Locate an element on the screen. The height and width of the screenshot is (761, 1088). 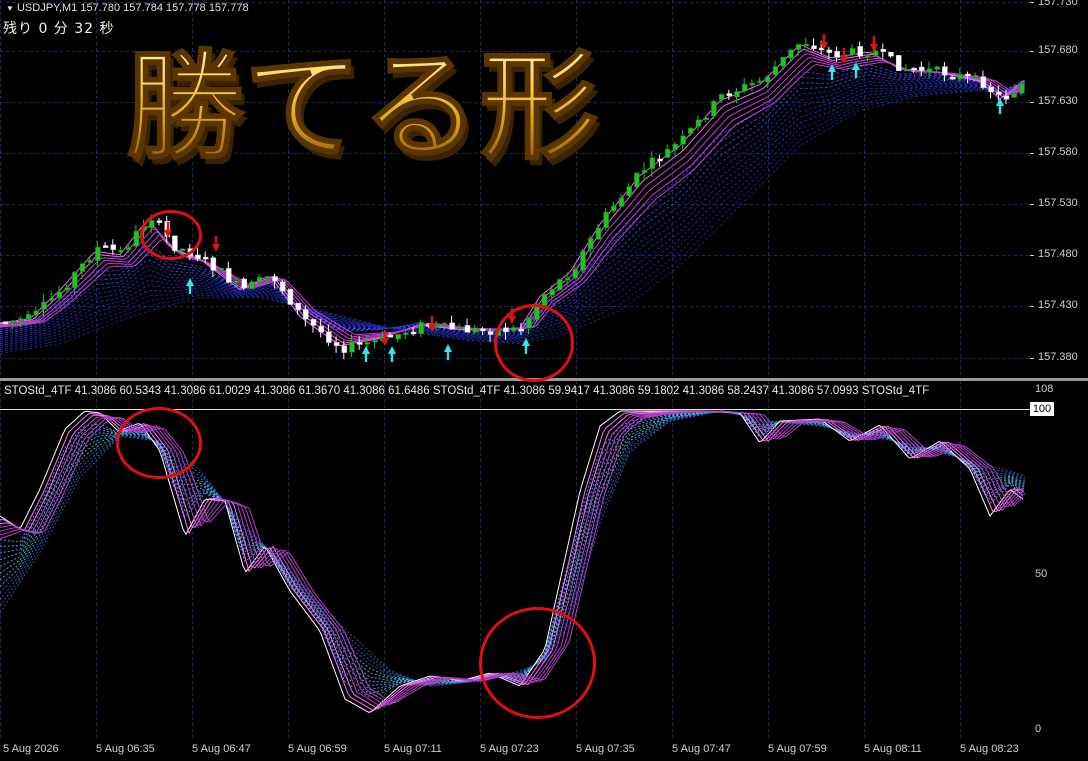
highlight-circle is located at coordinates (171, 235).